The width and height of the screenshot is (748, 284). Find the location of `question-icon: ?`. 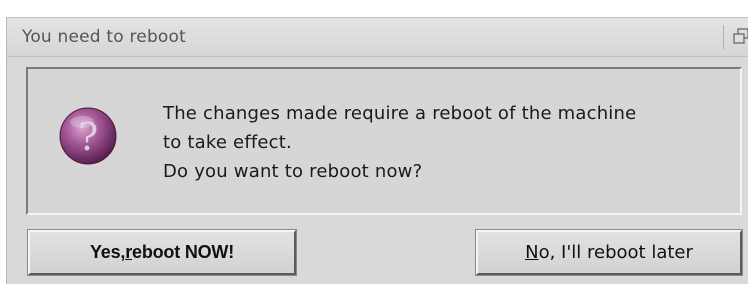

question-icon: ? is located at coordinates (88, 136).